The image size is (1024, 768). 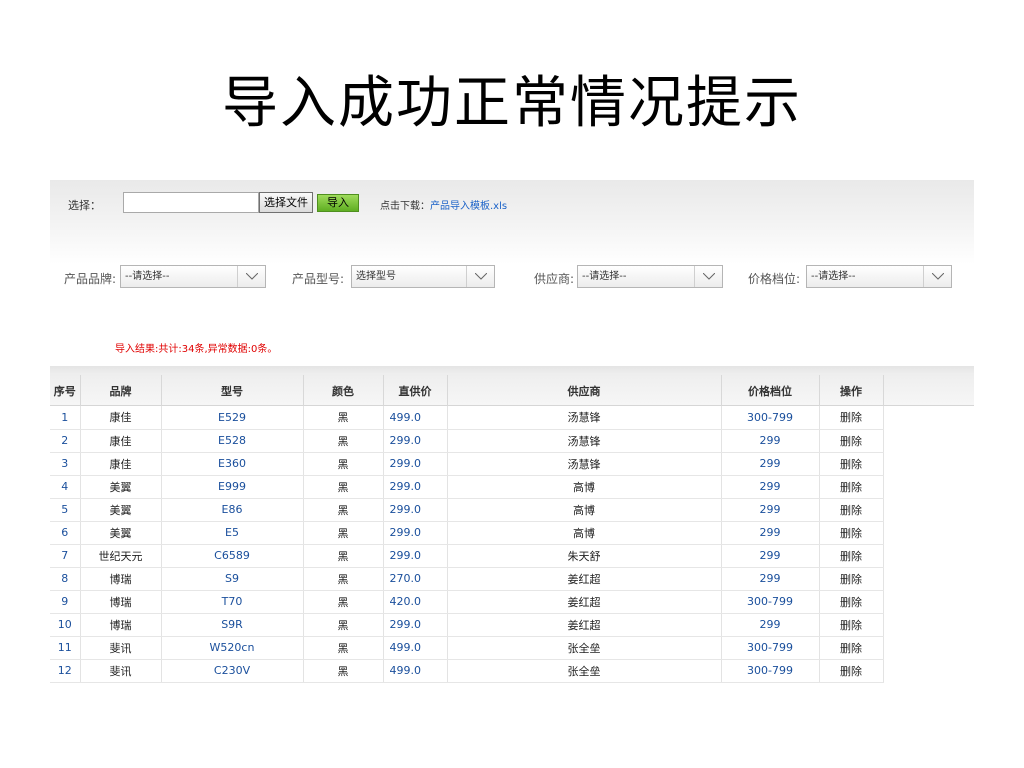 What do you see at coordinates (650, 276) in the screenshot?
I see `supplier-filter-select: --请选择--` at bounding box center [650, 276].